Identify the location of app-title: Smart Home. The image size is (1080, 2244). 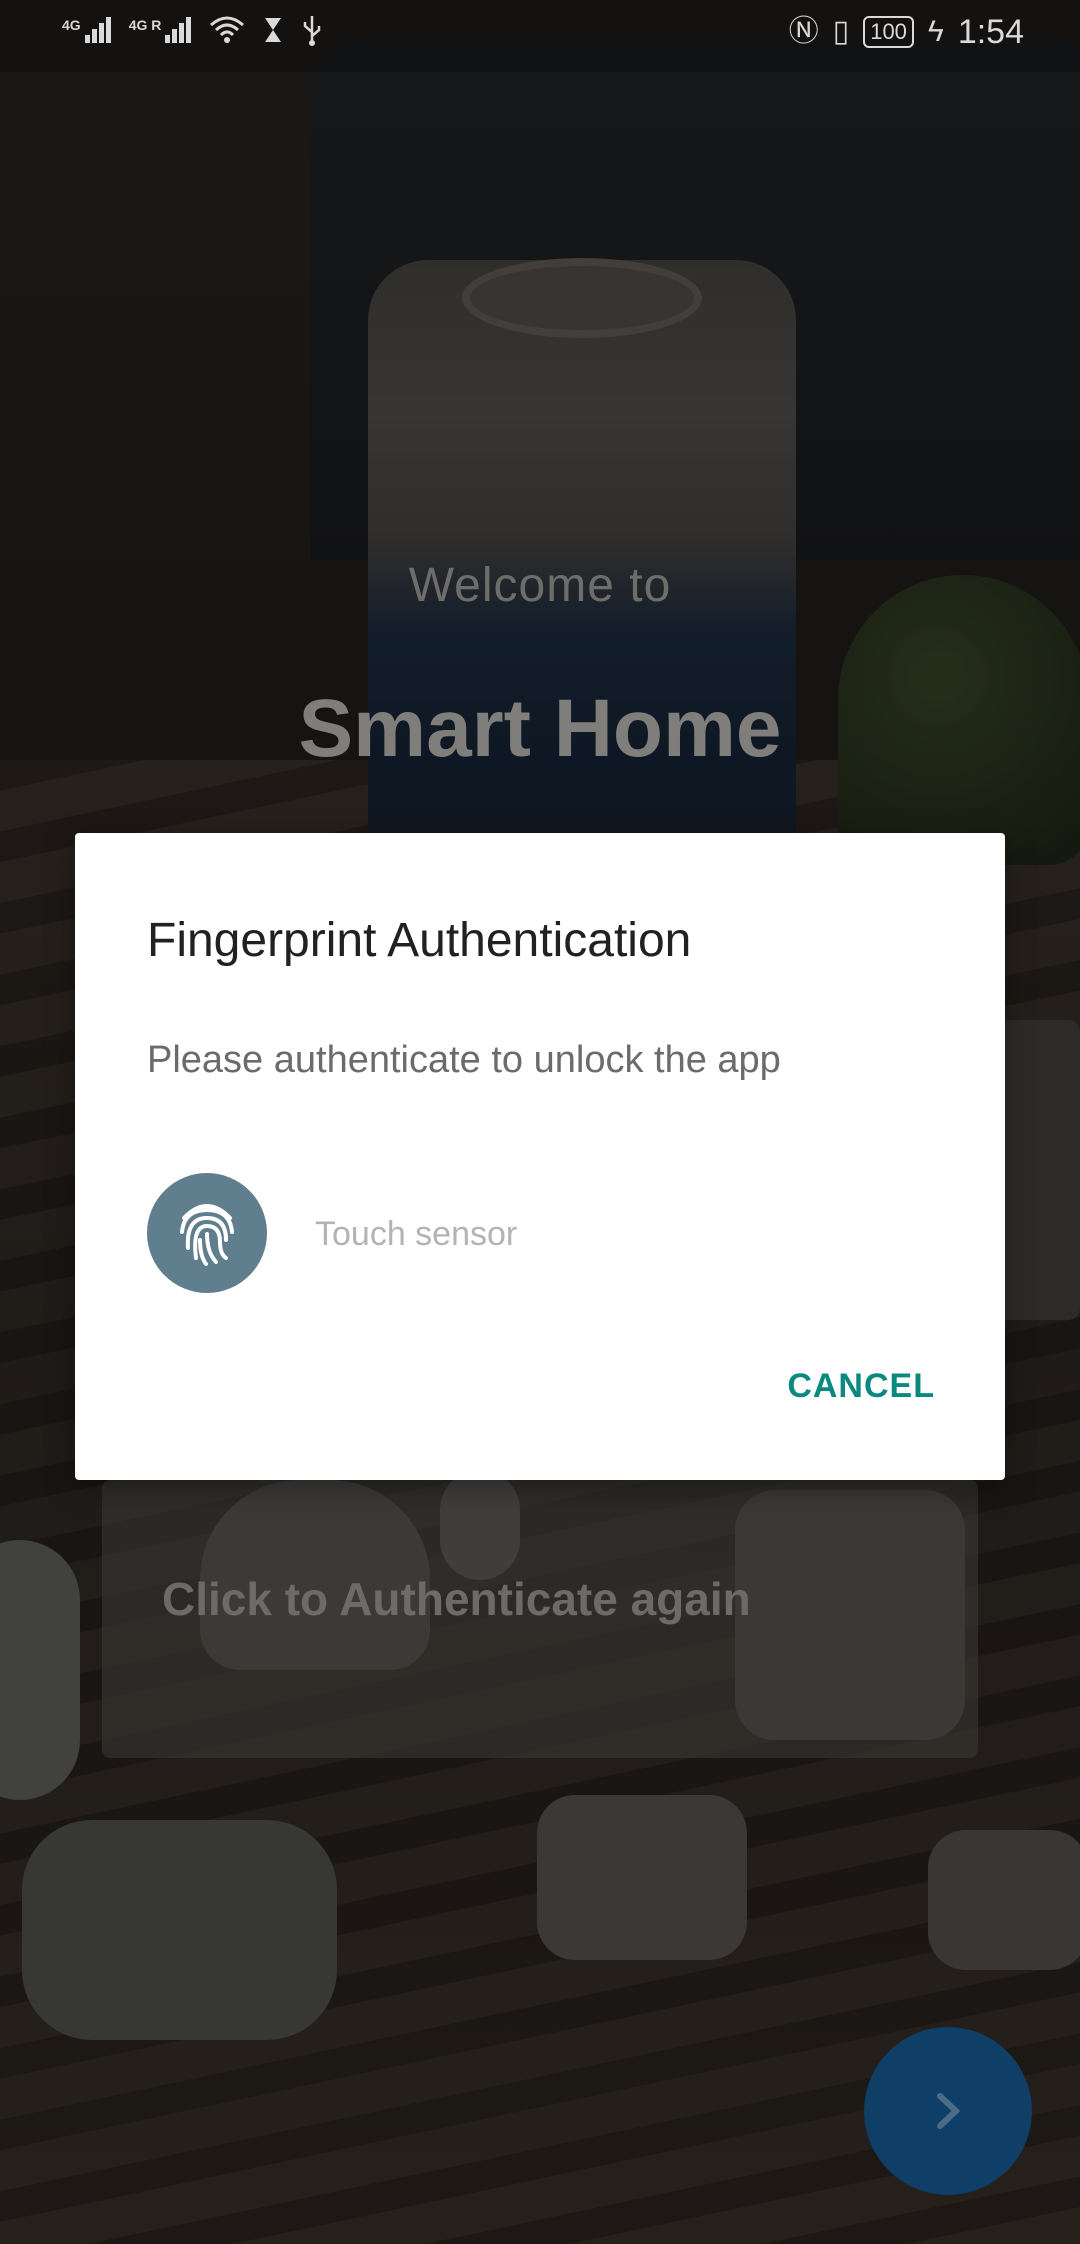
(540, 728).